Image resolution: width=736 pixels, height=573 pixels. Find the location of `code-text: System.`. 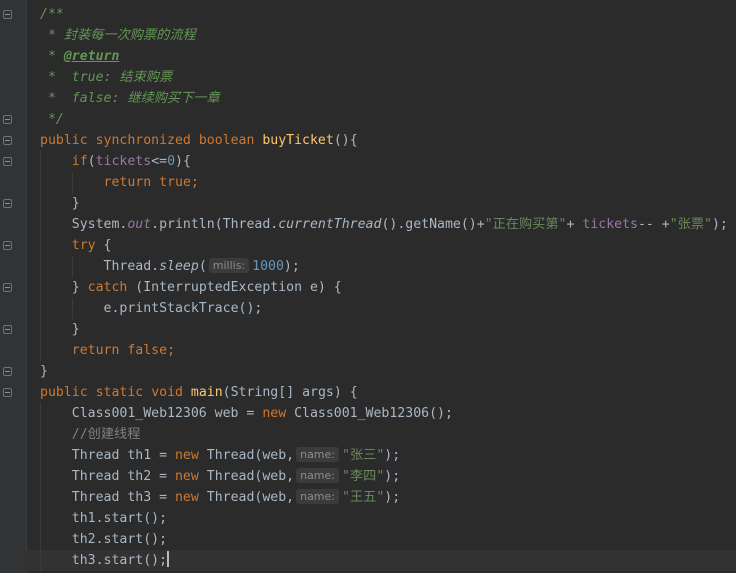

code-text: System. is located at coordinates (99, 224).